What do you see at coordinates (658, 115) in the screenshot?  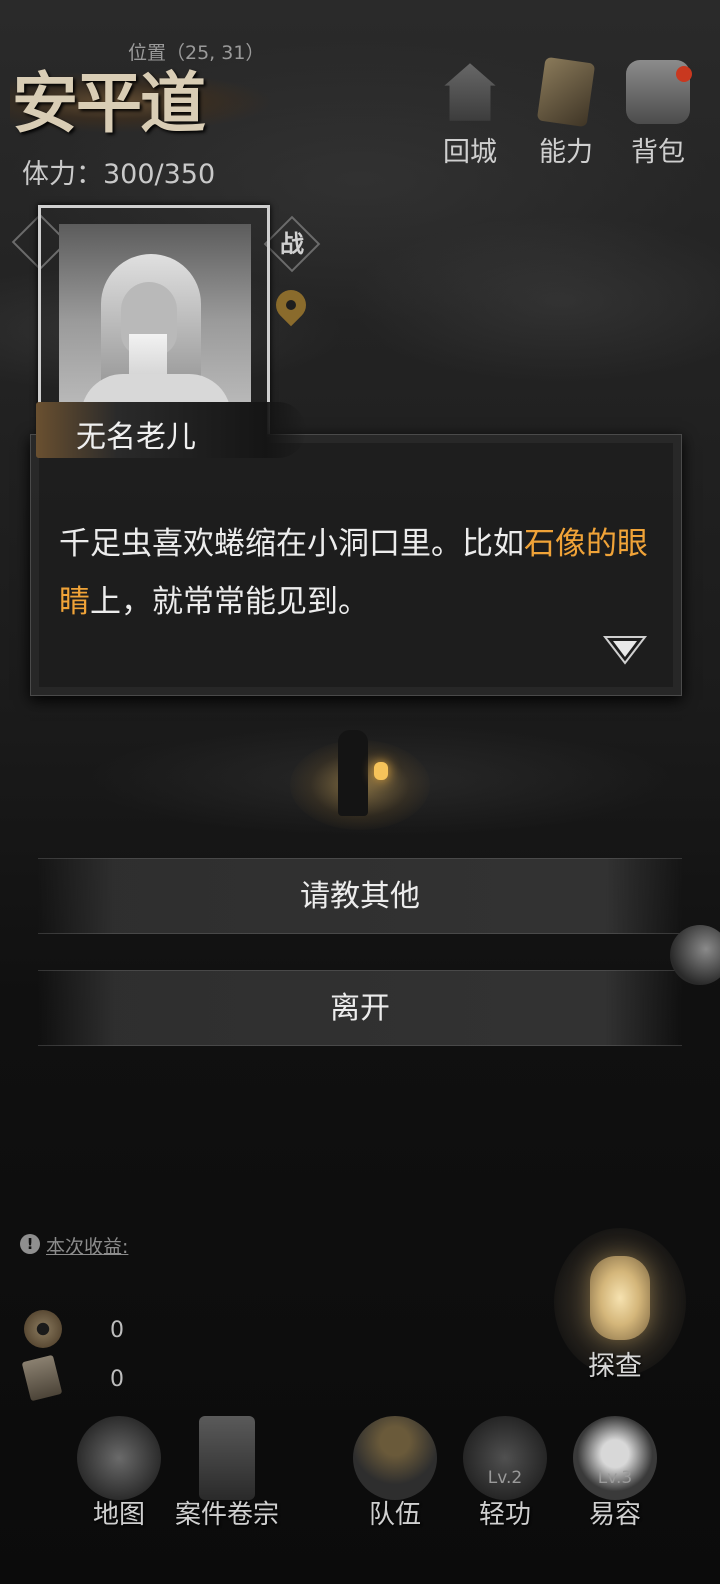 I see `bag-button: 背包` at bounding box center [658, 115].